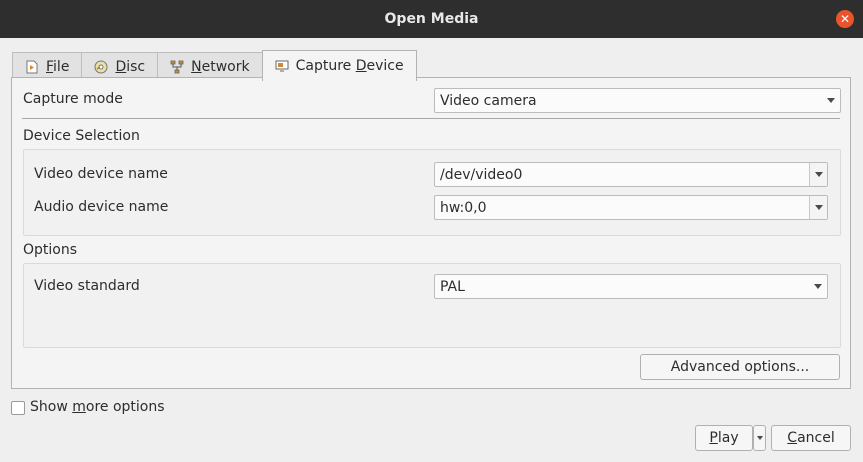 This screenshot has height=462, width=863. I want to click on capture-mode-label: Capture mode, so click(73, 99).